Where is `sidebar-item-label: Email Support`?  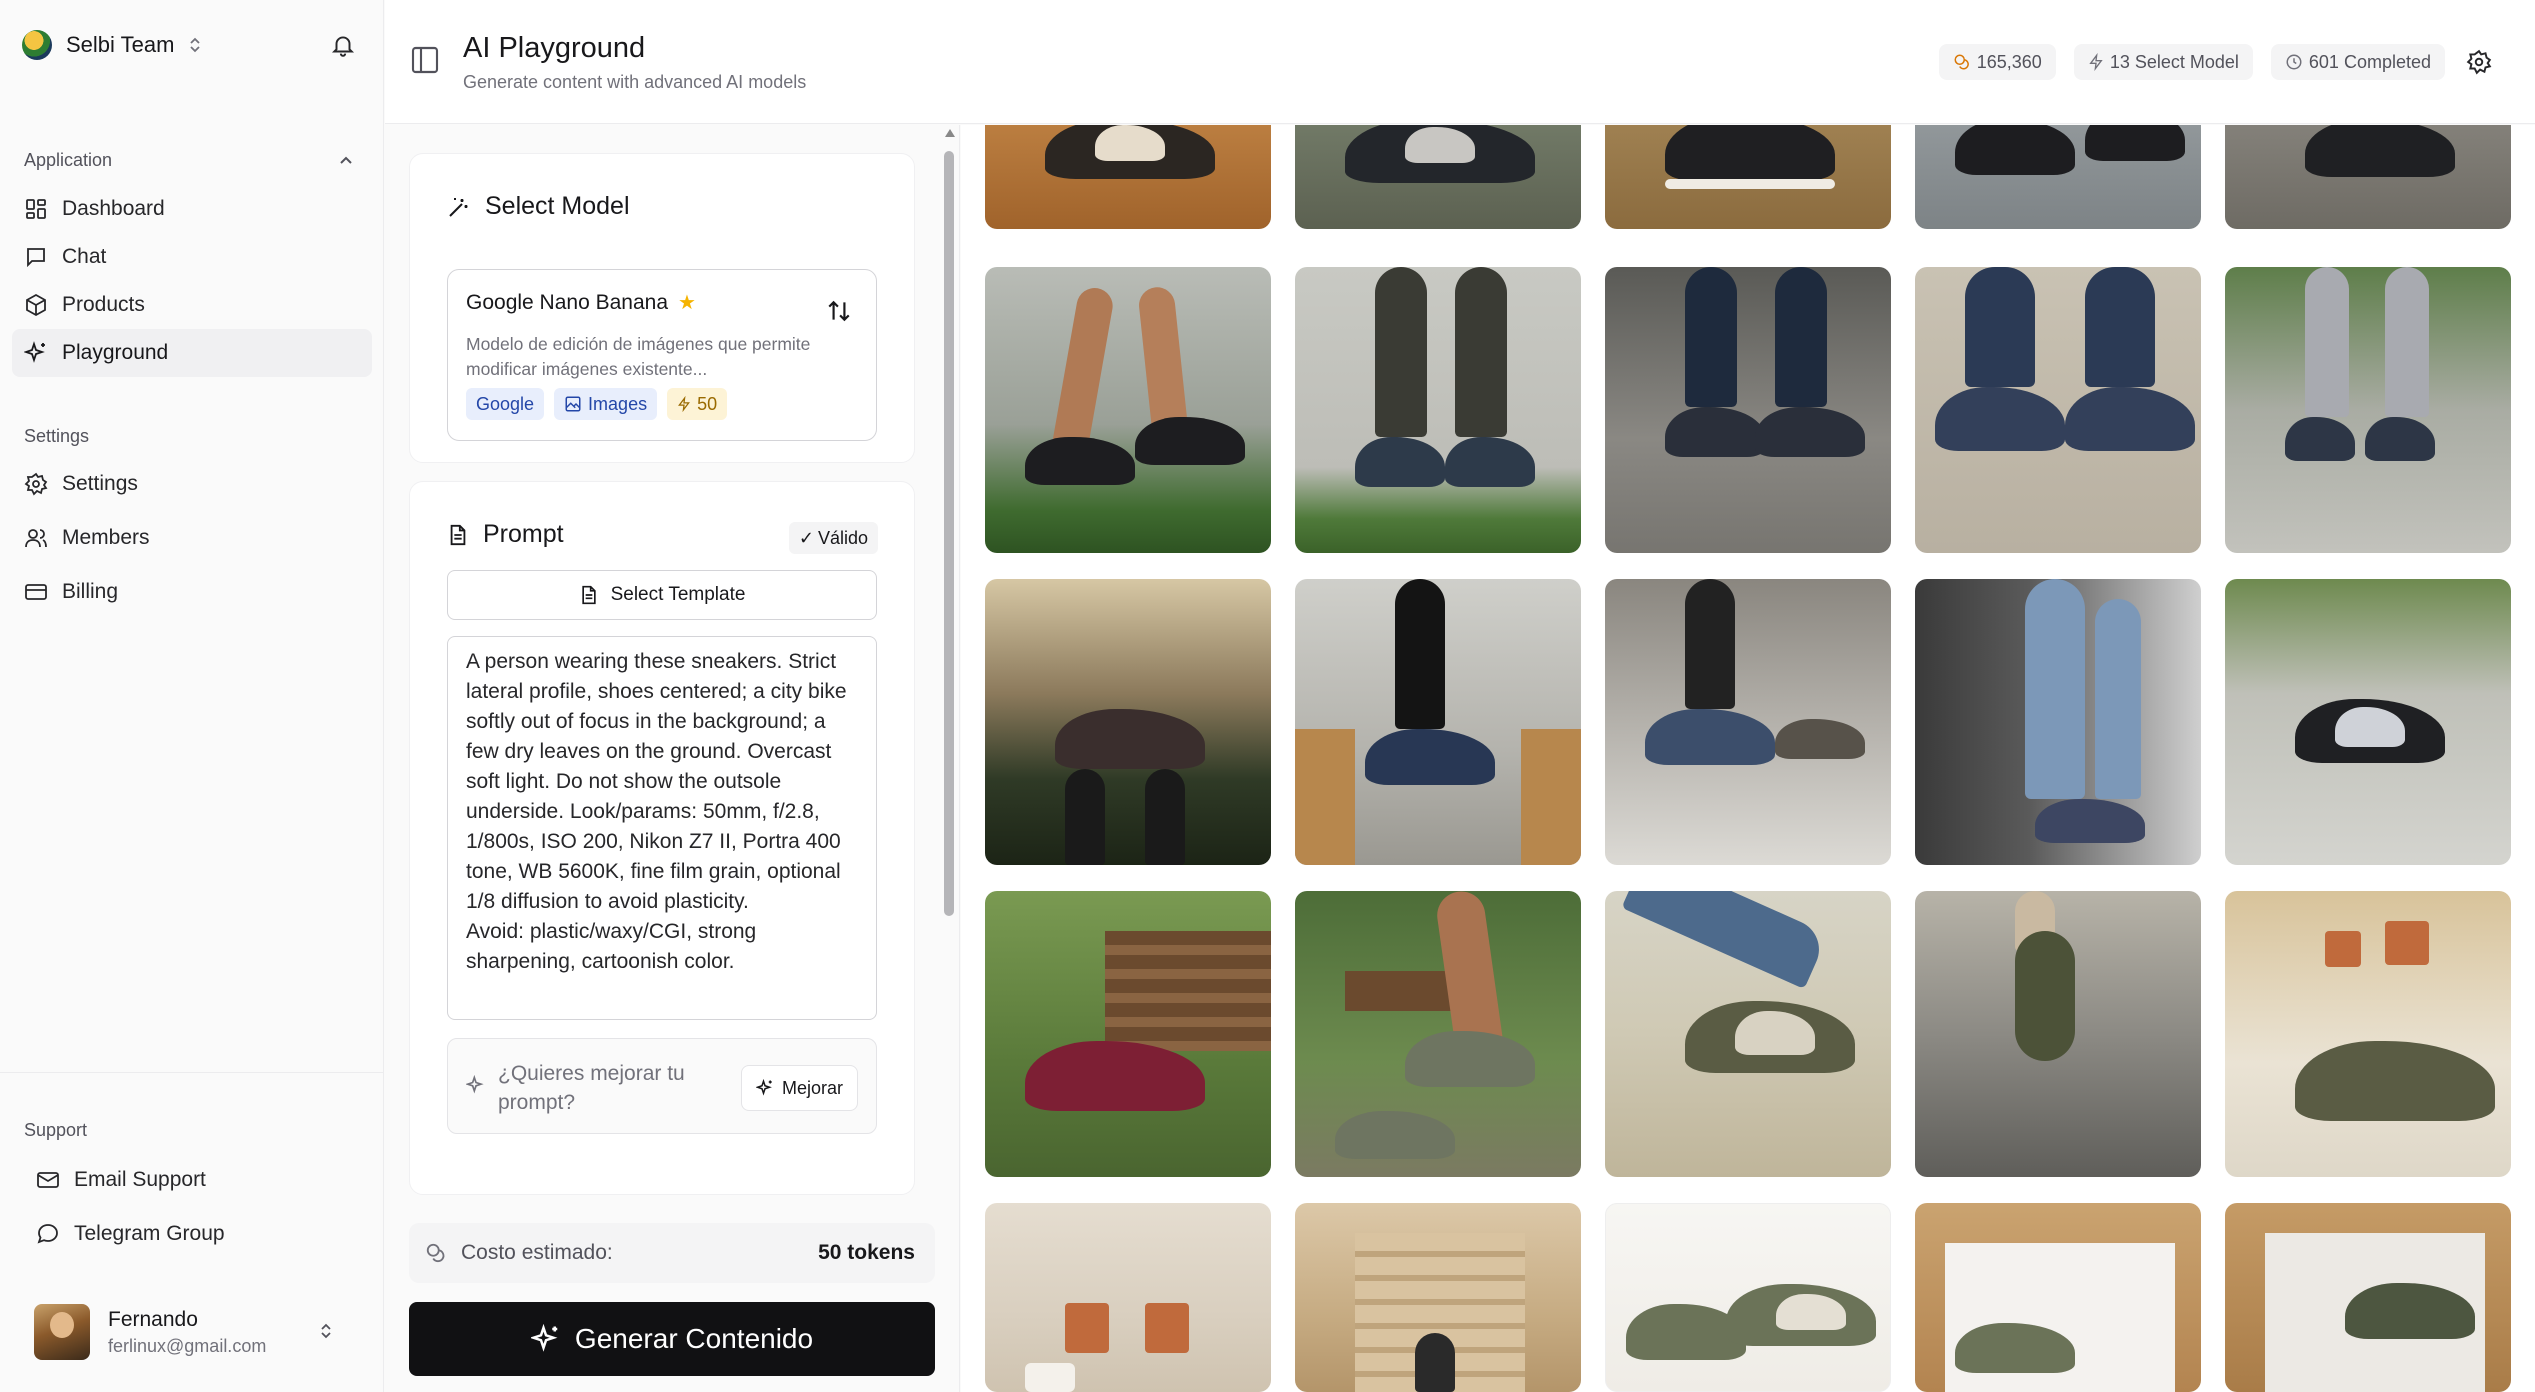
sidebar-item-label: Email Support is located at coordinates (140, 1179).